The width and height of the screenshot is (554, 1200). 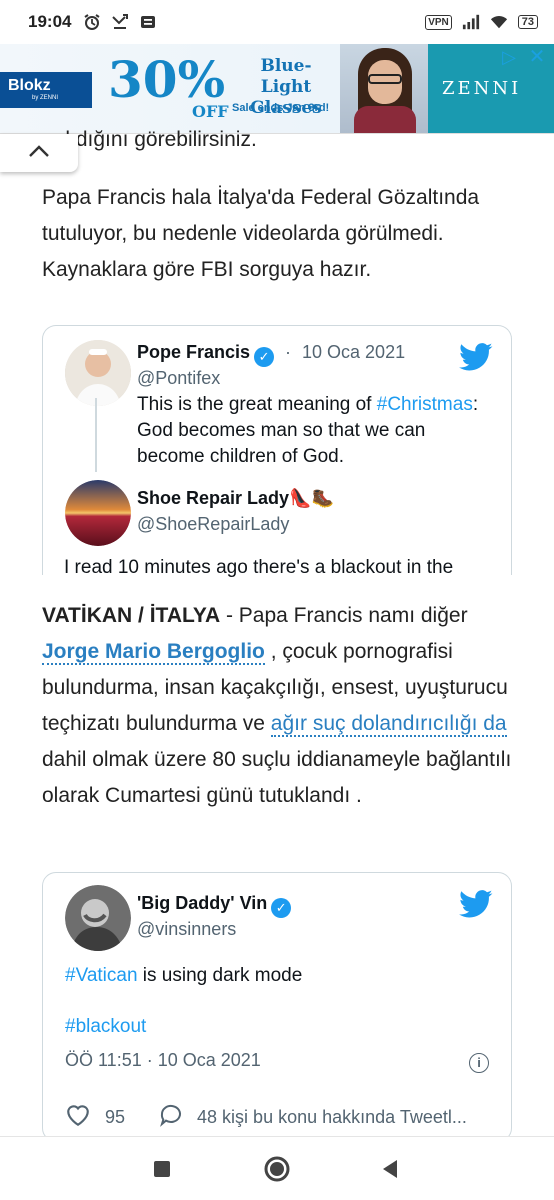 I want to click on thread-connector, so click(x=96, y=435).